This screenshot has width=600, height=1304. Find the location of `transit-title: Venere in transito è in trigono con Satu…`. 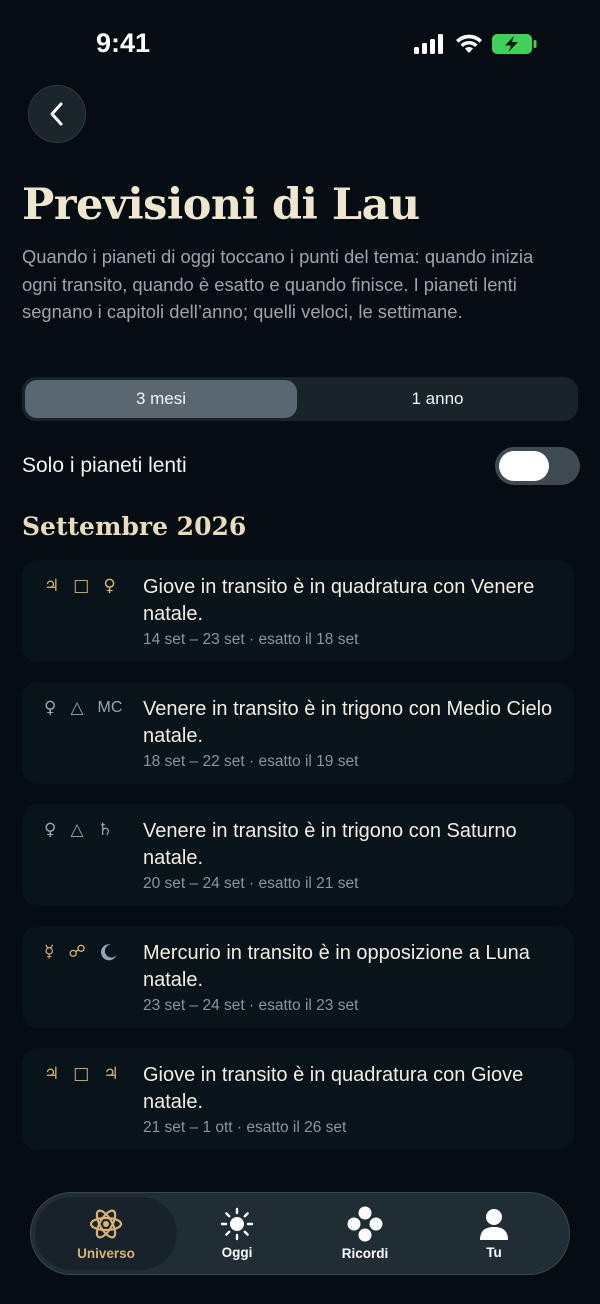

transit-title: Venere in transito è in trigono con Satu… is located at coordinates (330, 844).